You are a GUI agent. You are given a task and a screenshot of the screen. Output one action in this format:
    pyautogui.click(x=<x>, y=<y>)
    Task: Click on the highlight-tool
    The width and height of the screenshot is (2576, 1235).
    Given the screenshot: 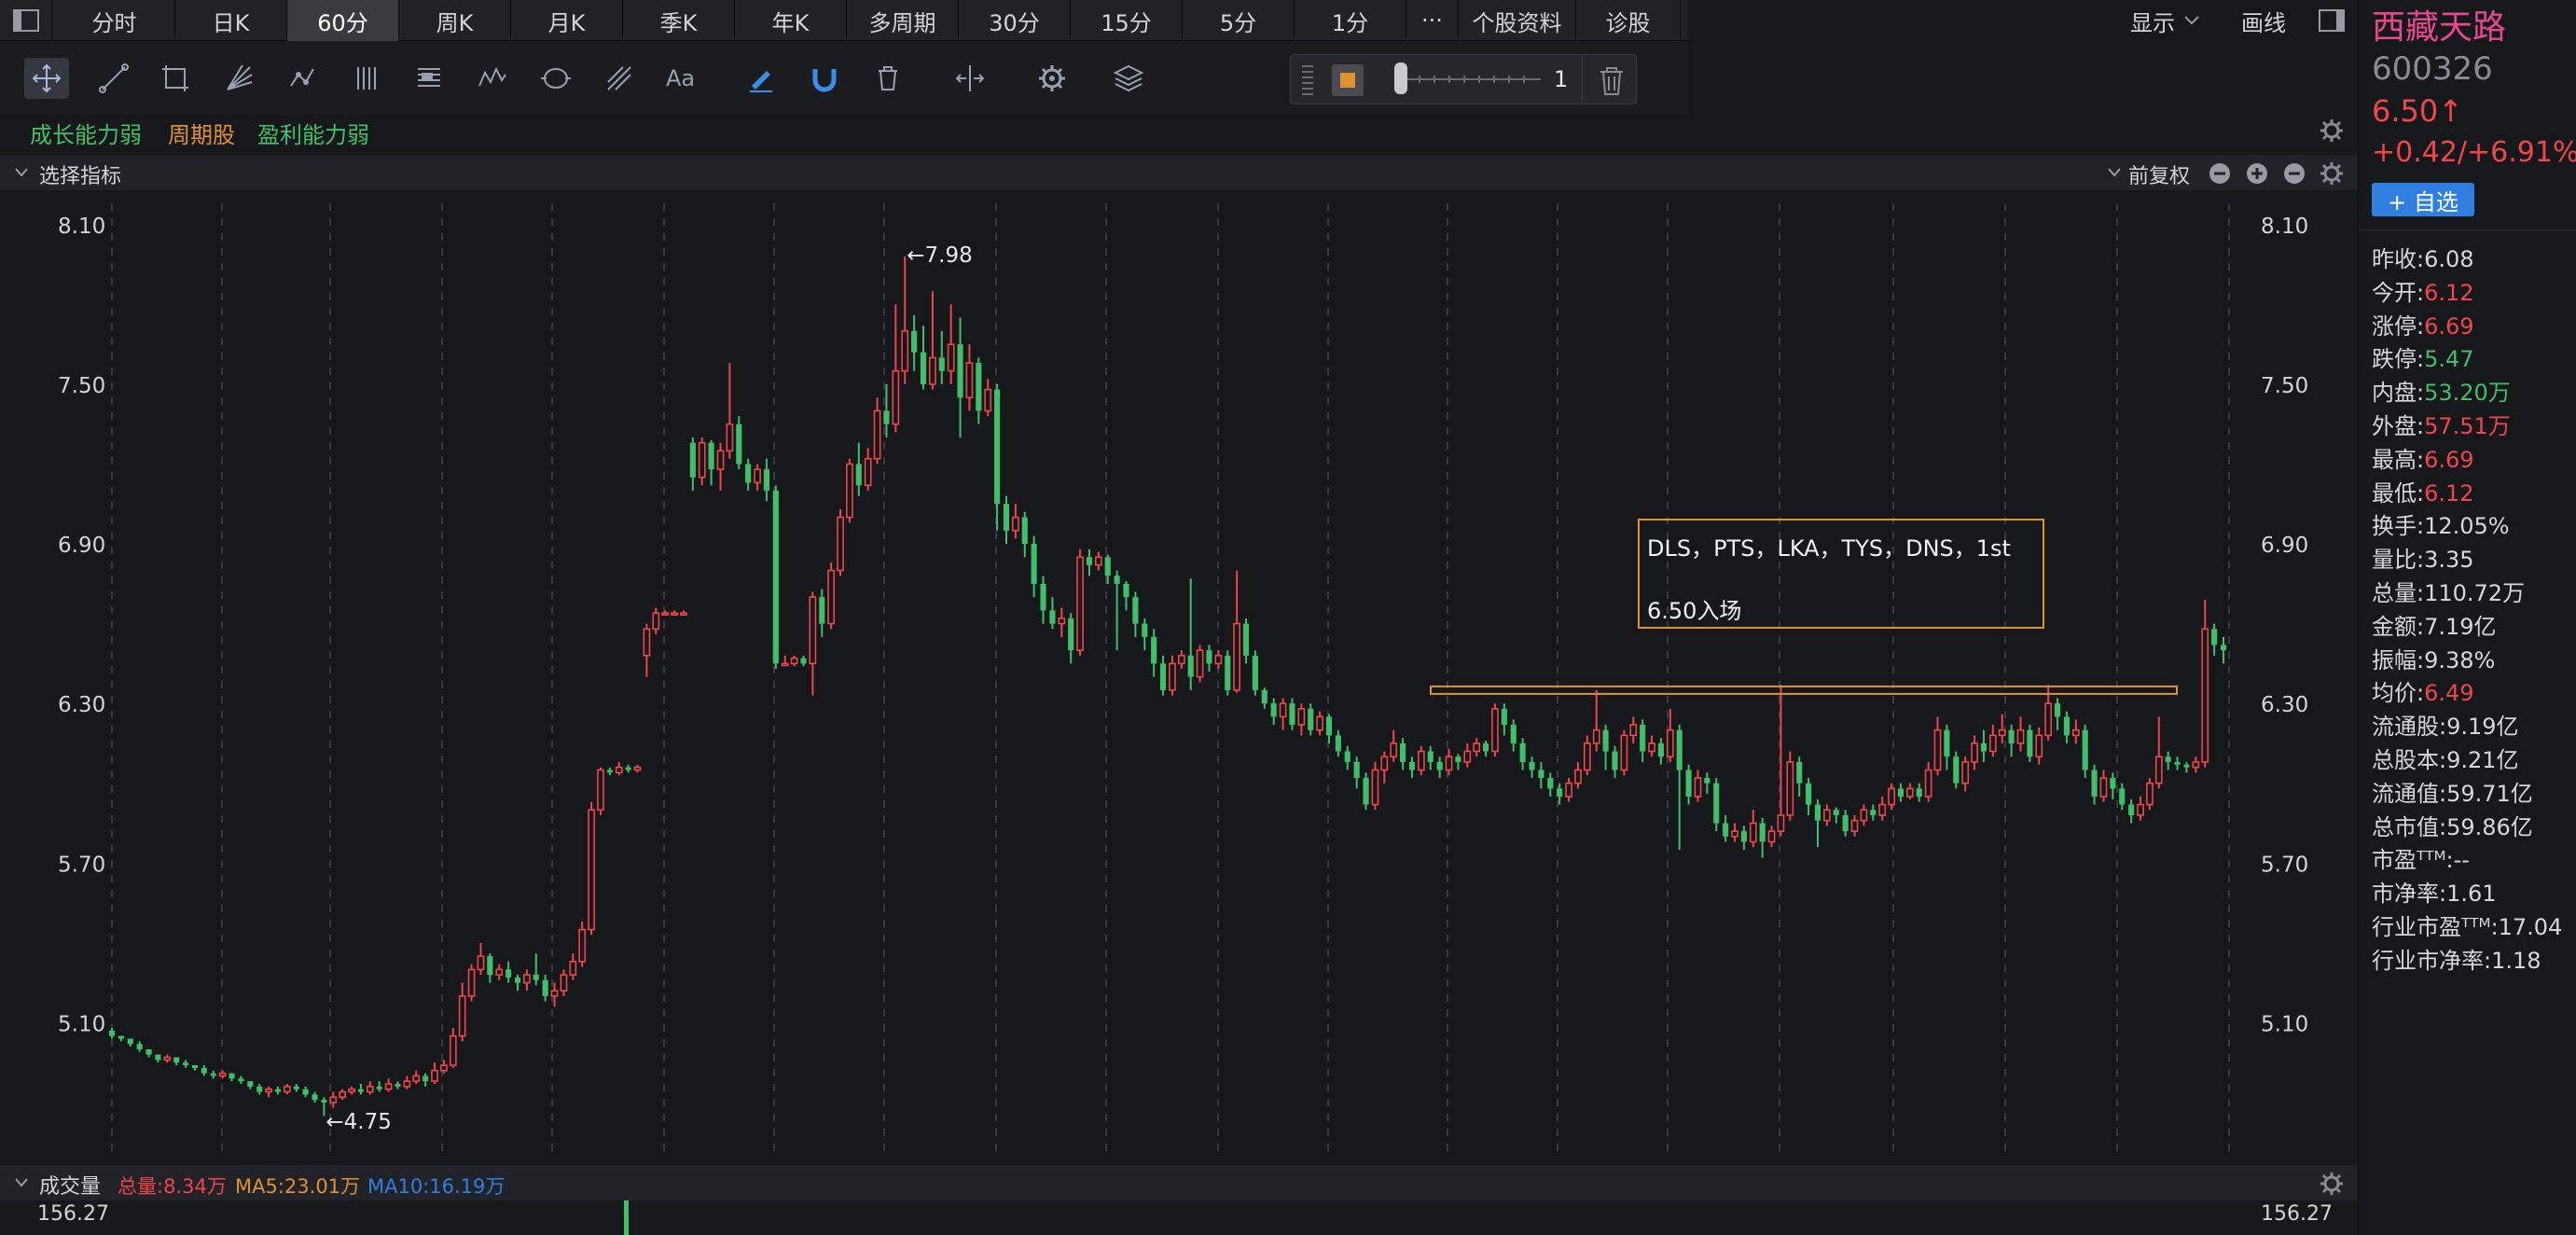 What is the action you would take?
    pyautogui.click(x=761, y=78)
    